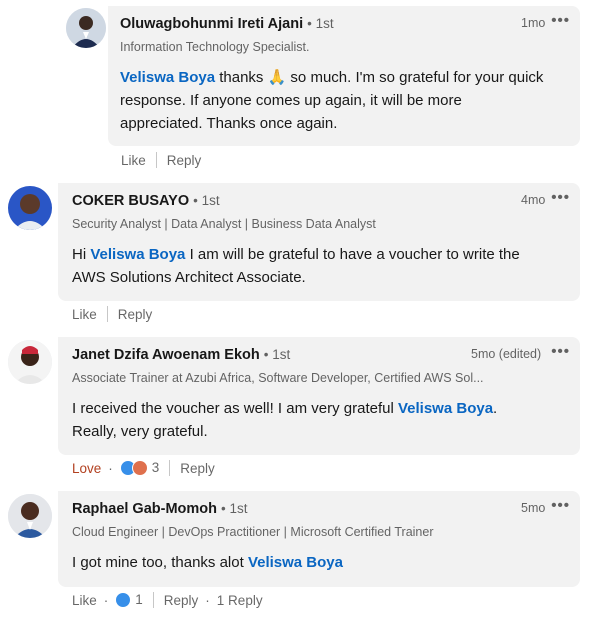  Describe the element at coordinates (506, 354) in the screenshot. I see `timestamp: 5mo (edited)` at that location.